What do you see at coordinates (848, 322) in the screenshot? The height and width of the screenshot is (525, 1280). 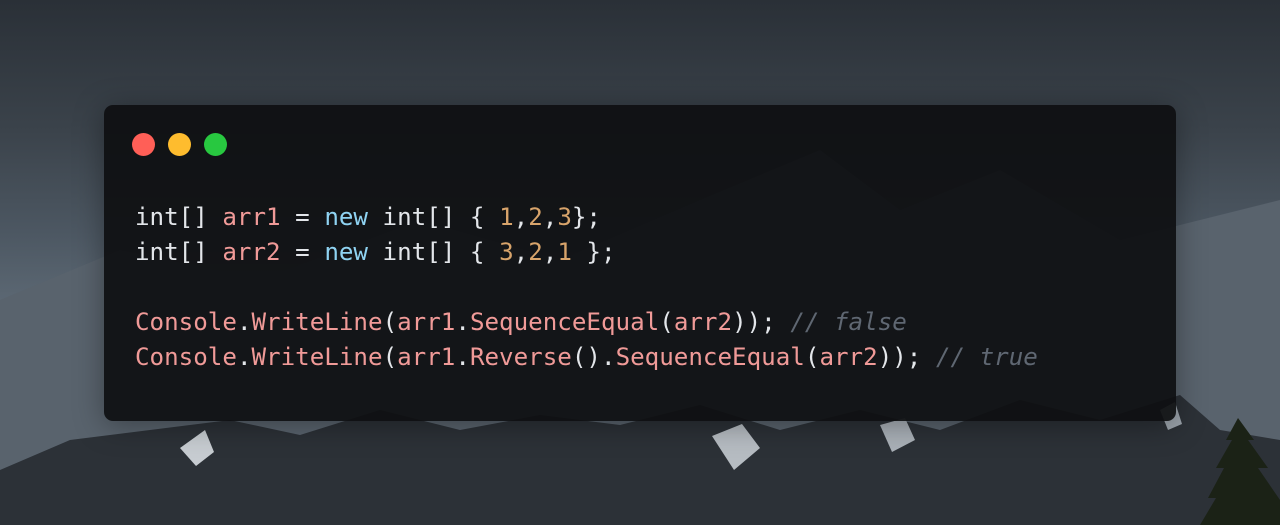 I see `code-token-comment: // false` at bounding box center [848, 322].